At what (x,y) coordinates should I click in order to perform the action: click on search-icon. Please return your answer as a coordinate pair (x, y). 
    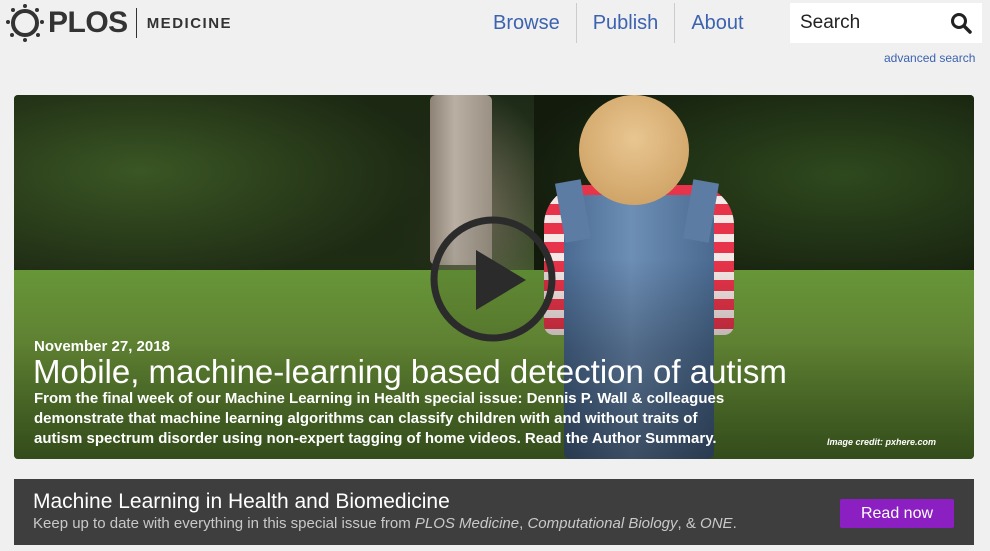
    Looking at the image, I should click on (961, 23).